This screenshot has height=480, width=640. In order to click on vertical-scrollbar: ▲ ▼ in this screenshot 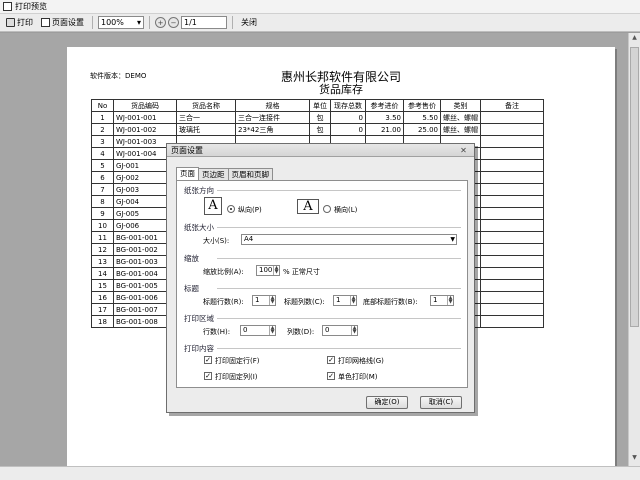, I will do `click(634, 249)`.